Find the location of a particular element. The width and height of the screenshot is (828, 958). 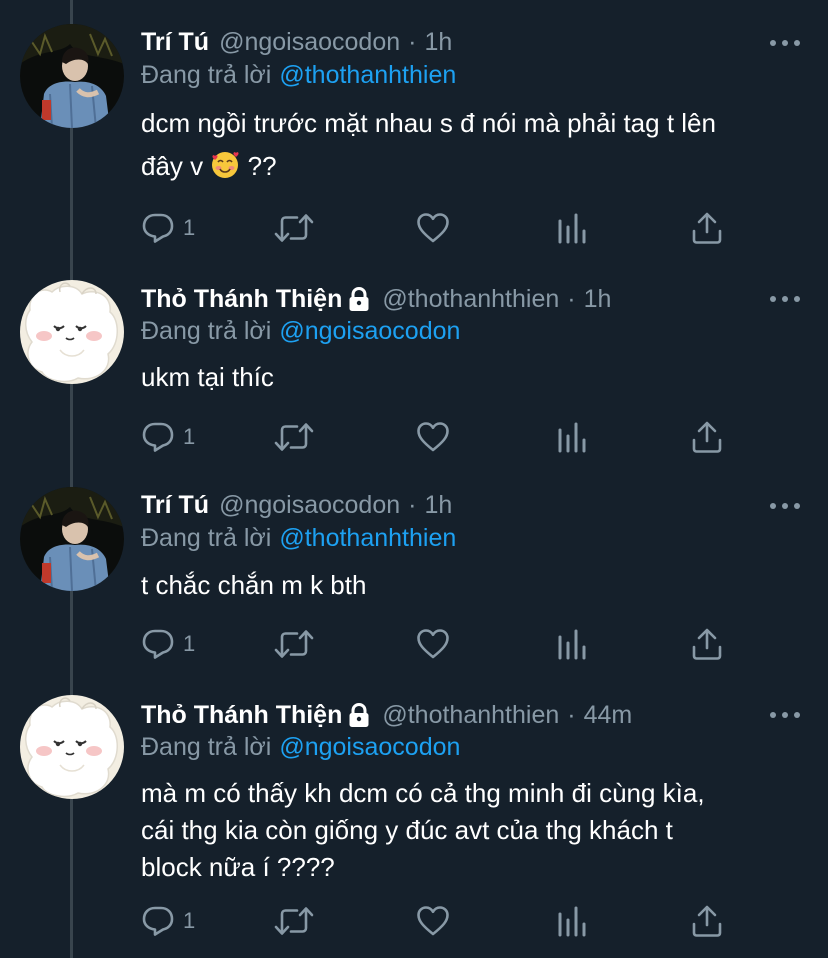

tweet-text-line: t chắc chắn m k bth is located at coordinates (254, 585).